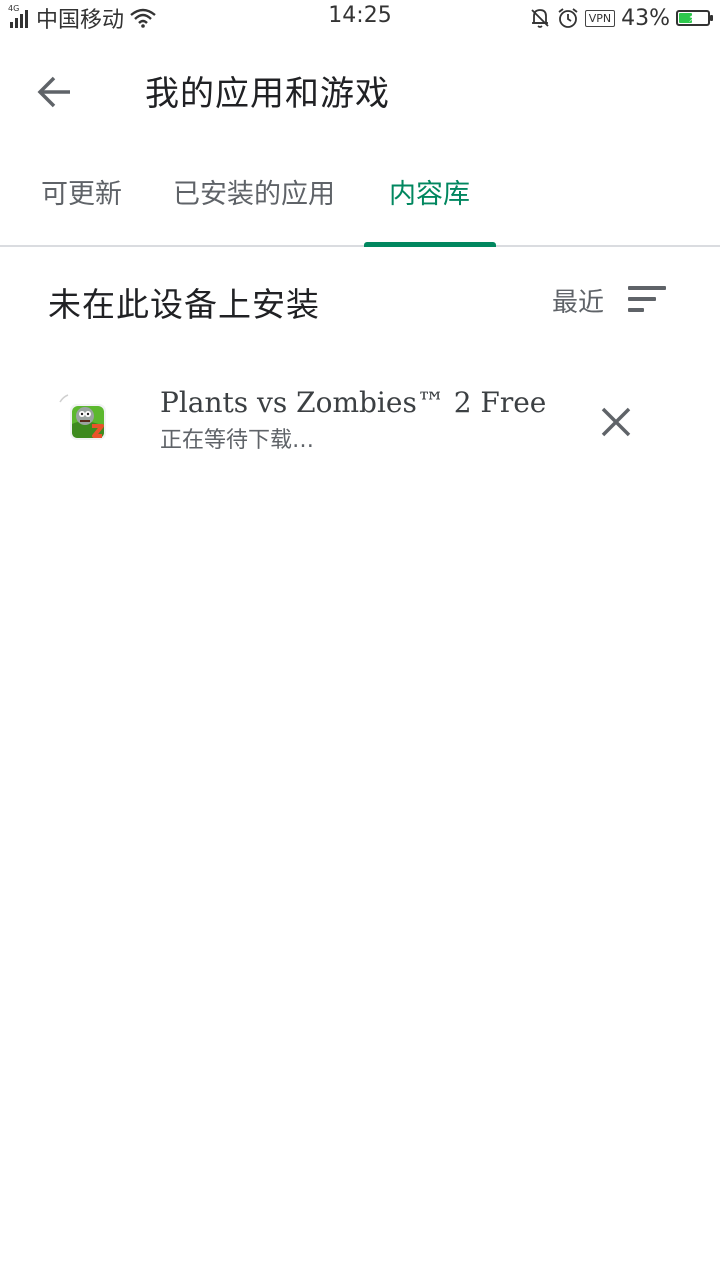 The height and width of the screenshot is (1280, 720). What do you see at coordinates (82, 417) in the screenshot?
I see `pvz2-app-icon` at bounding box center [82, 417].